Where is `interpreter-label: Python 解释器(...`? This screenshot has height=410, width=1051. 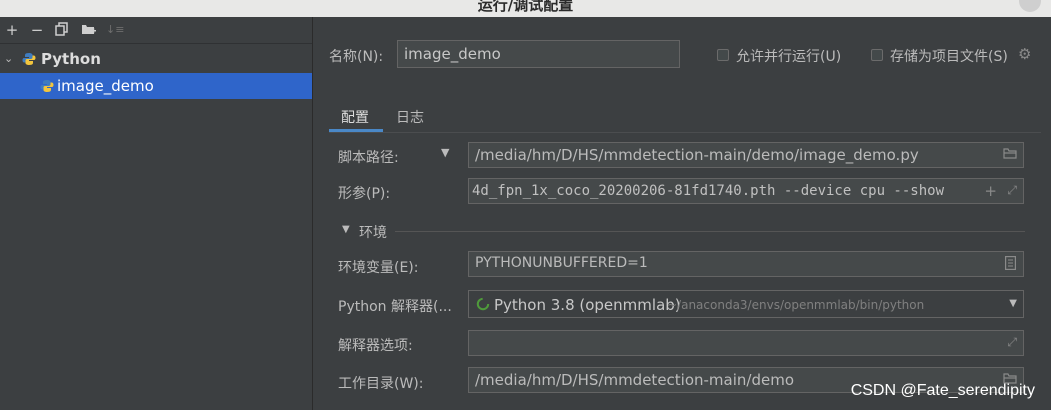 interpreter-label: Python 解释器(... is located at coordinates (395, 307).